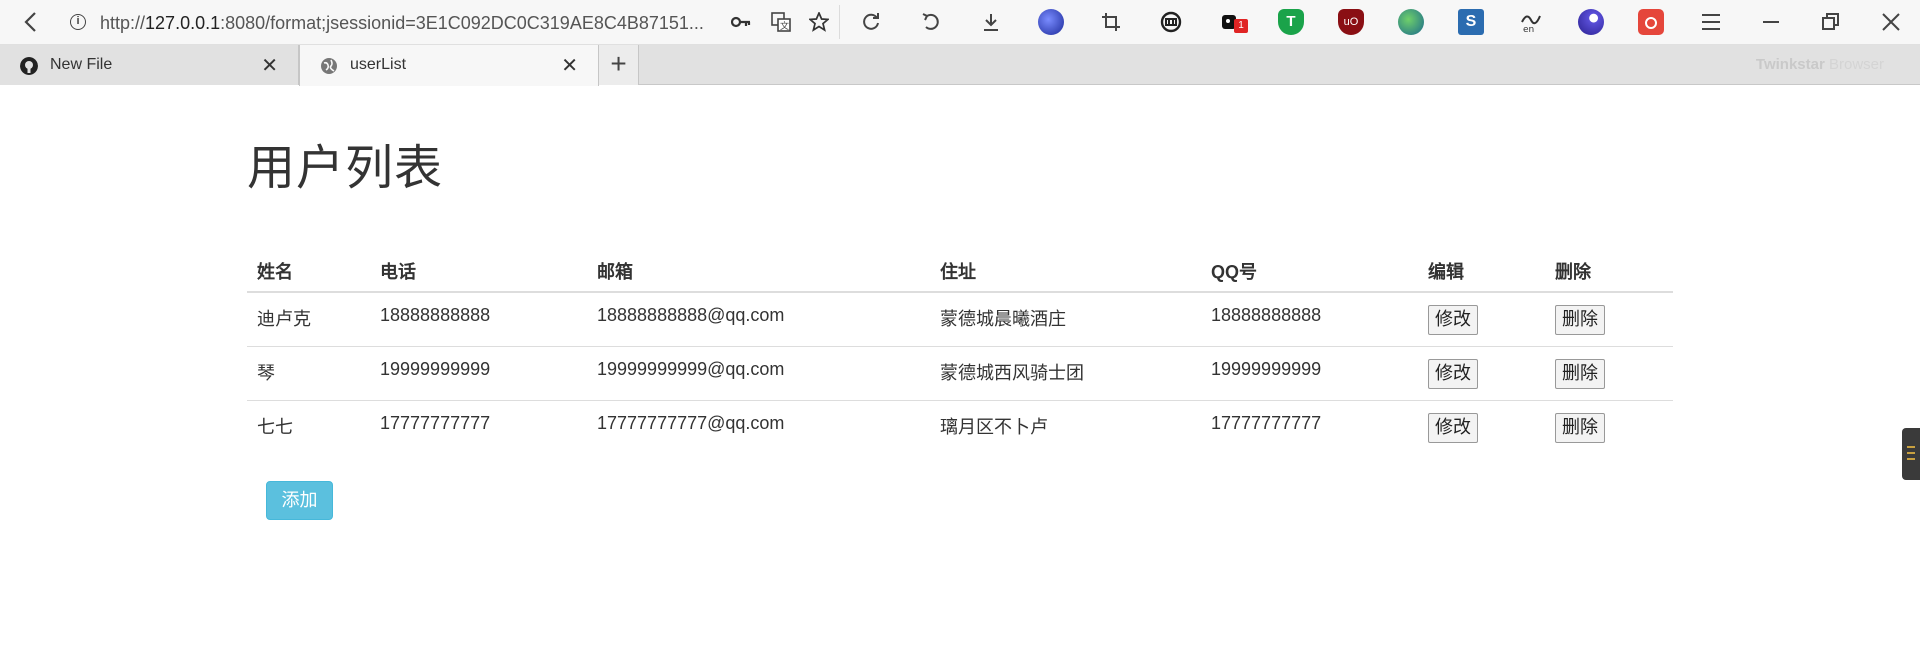  Describe the element at coordinates (1351, 22) in the screenshot. I see `ublock-icon: uO` at that location.